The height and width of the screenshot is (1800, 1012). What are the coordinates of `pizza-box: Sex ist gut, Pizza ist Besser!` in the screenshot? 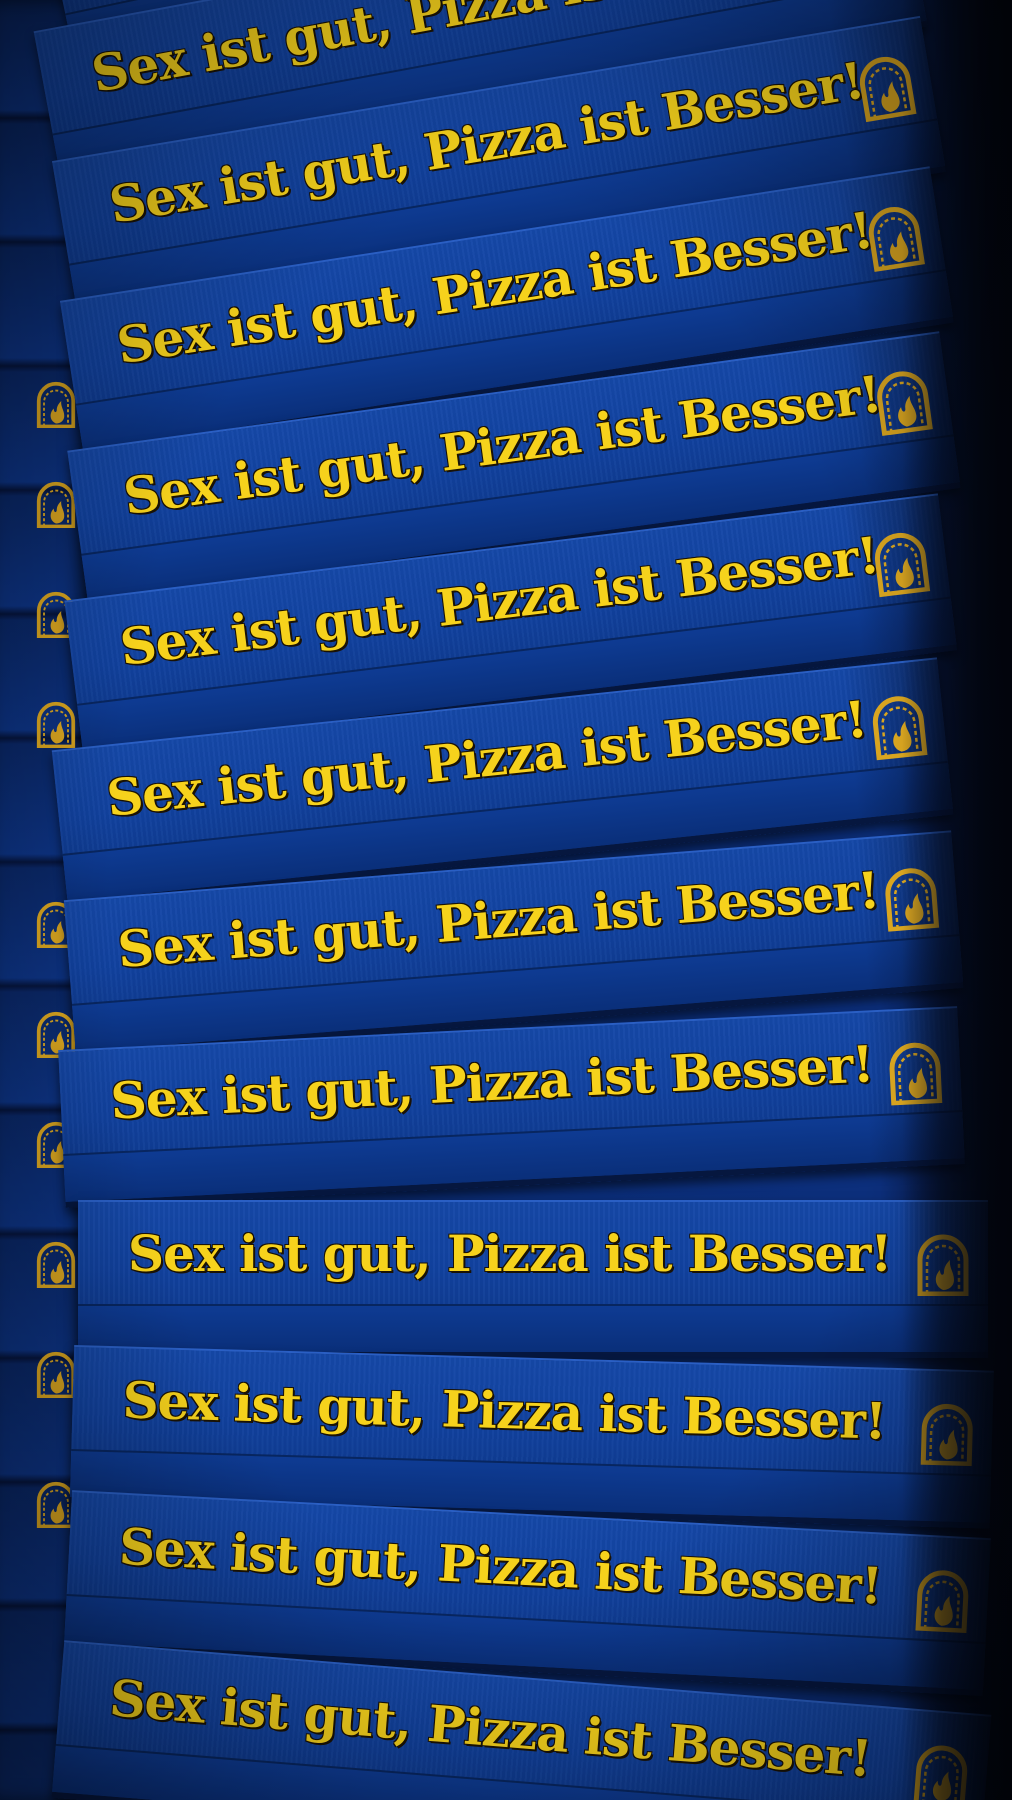 It's located at (533, 1279).